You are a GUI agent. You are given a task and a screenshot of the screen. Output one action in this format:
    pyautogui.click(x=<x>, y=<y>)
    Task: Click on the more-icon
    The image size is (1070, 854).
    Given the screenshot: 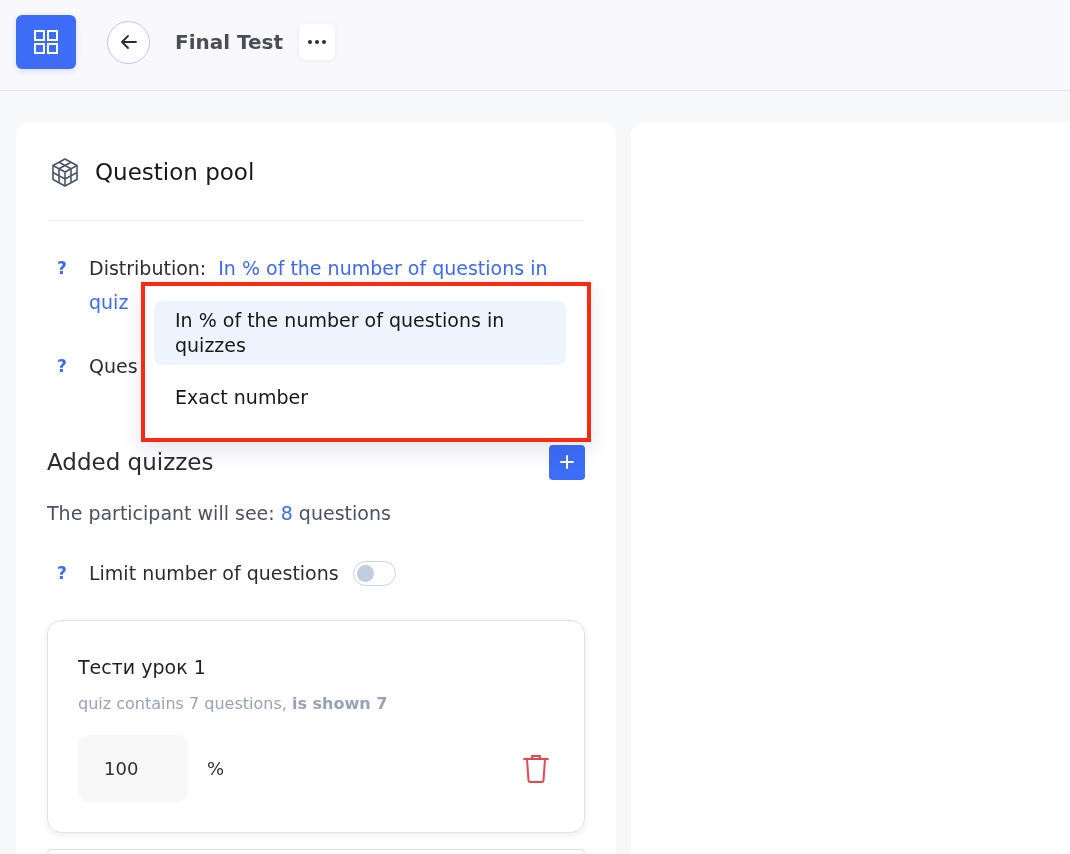 What is the action you would take?
    pyautogui.click(x=317, y=42)
    